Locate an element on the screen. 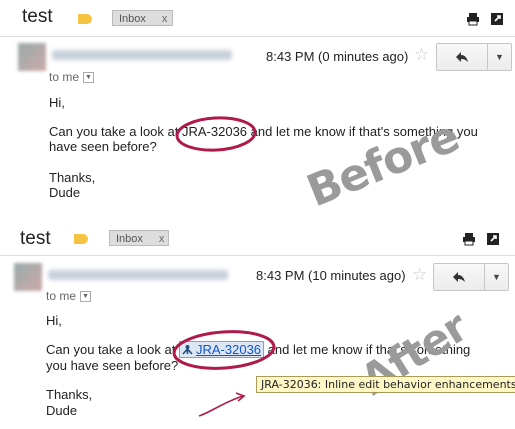  message-time: 8:43 PM (0 minutes ago) is located at coordinates (337, 56).